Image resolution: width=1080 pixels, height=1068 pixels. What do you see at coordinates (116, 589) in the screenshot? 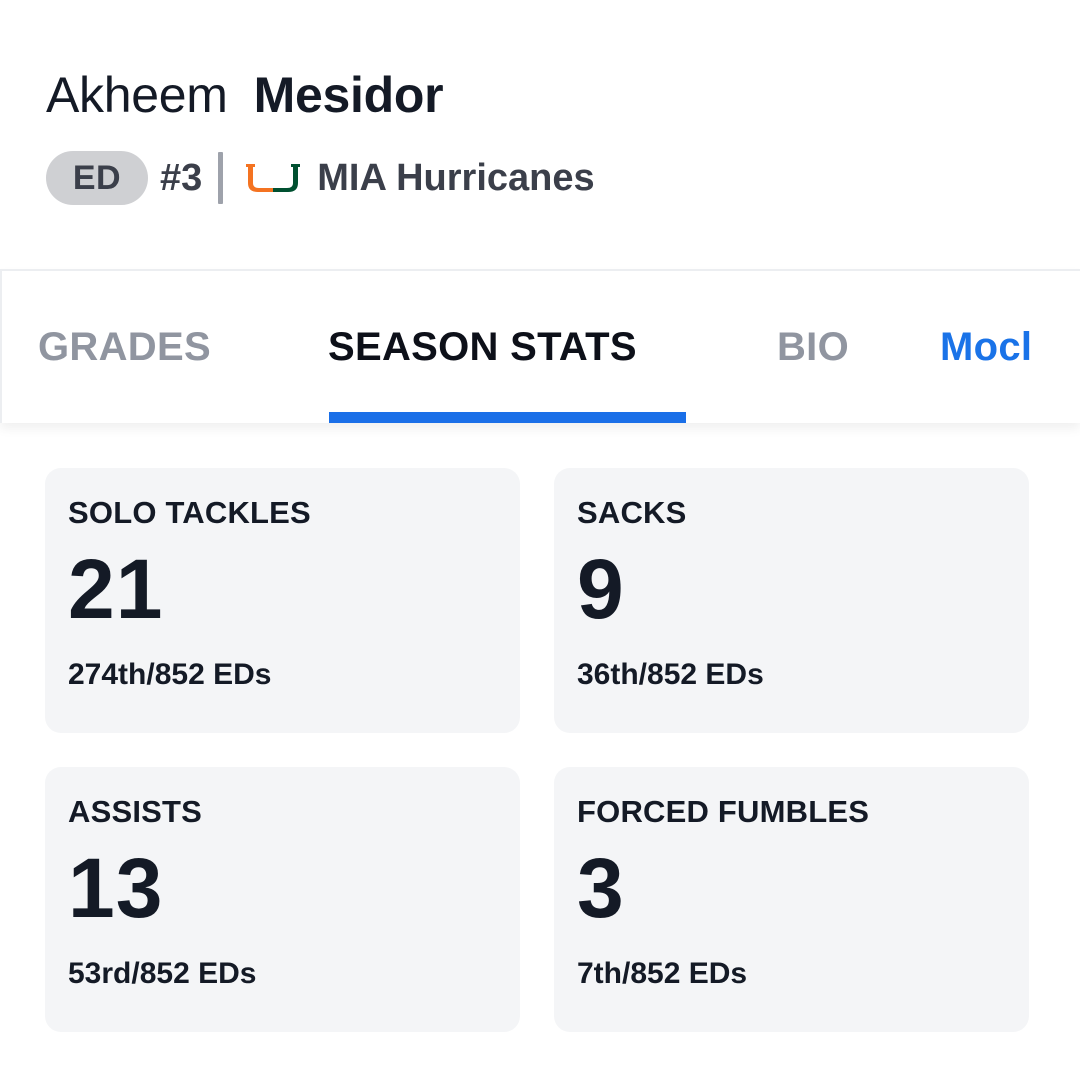
I see `stat-value: 21` at bounding box center [116, 589].